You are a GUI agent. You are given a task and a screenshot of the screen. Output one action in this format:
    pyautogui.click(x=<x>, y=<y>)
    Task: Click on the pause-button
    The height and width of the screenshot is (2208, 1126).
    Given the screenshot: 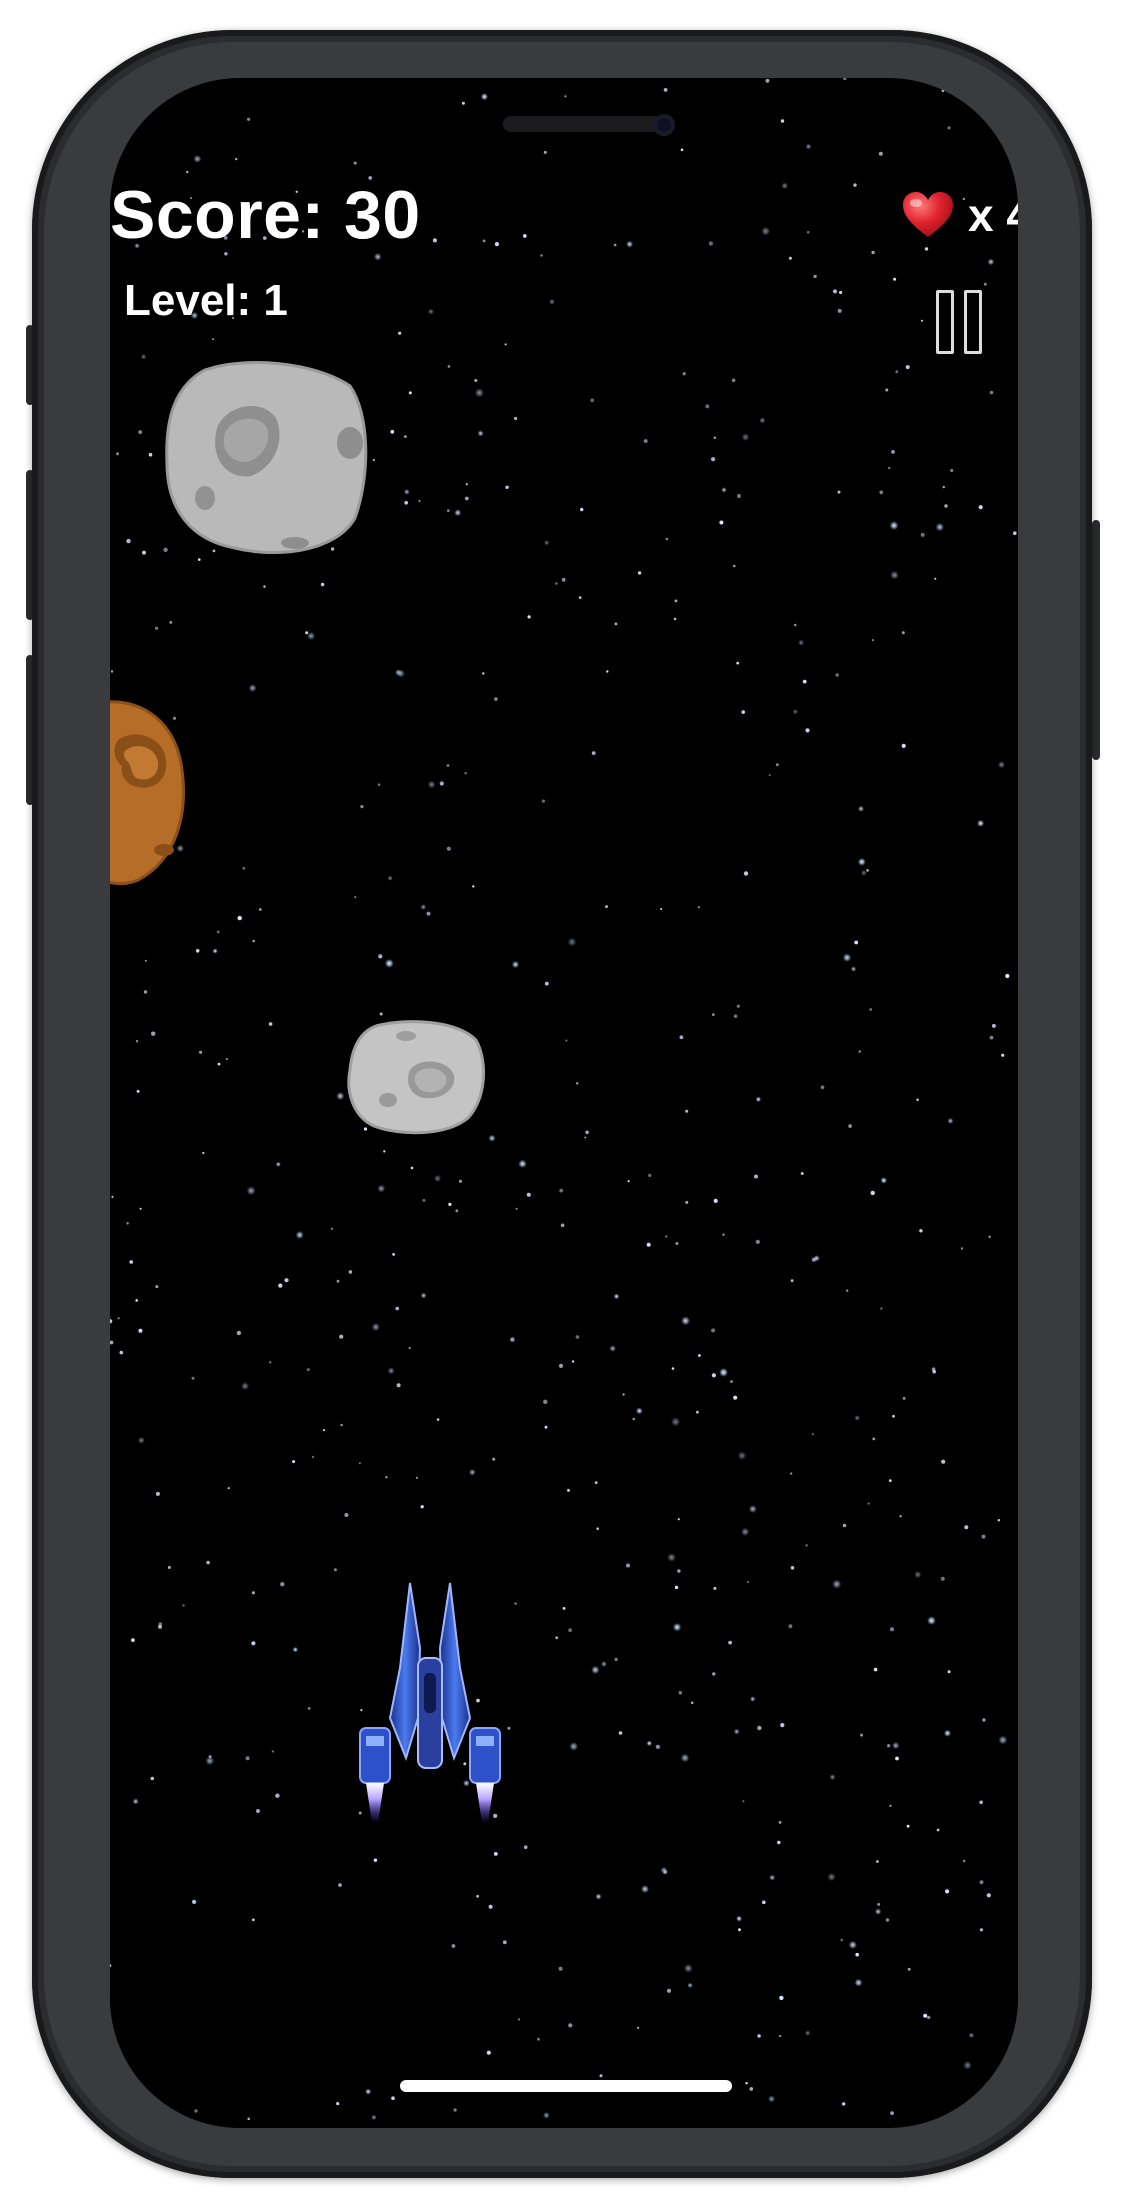 What is the action you would take?
    pyautogui.click(x=959, y=322)
    